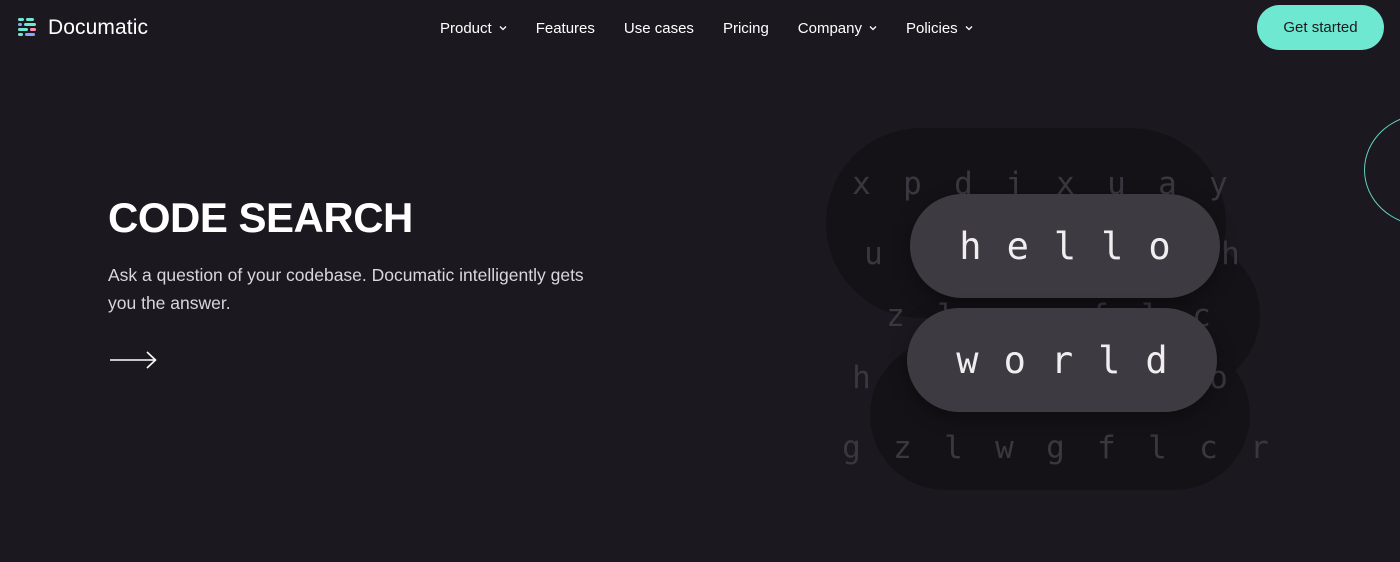  What do you see at coordinates (1077, 246) in the screenshot?
I see `word-hello: hello` at bounding box center [1077, 246].